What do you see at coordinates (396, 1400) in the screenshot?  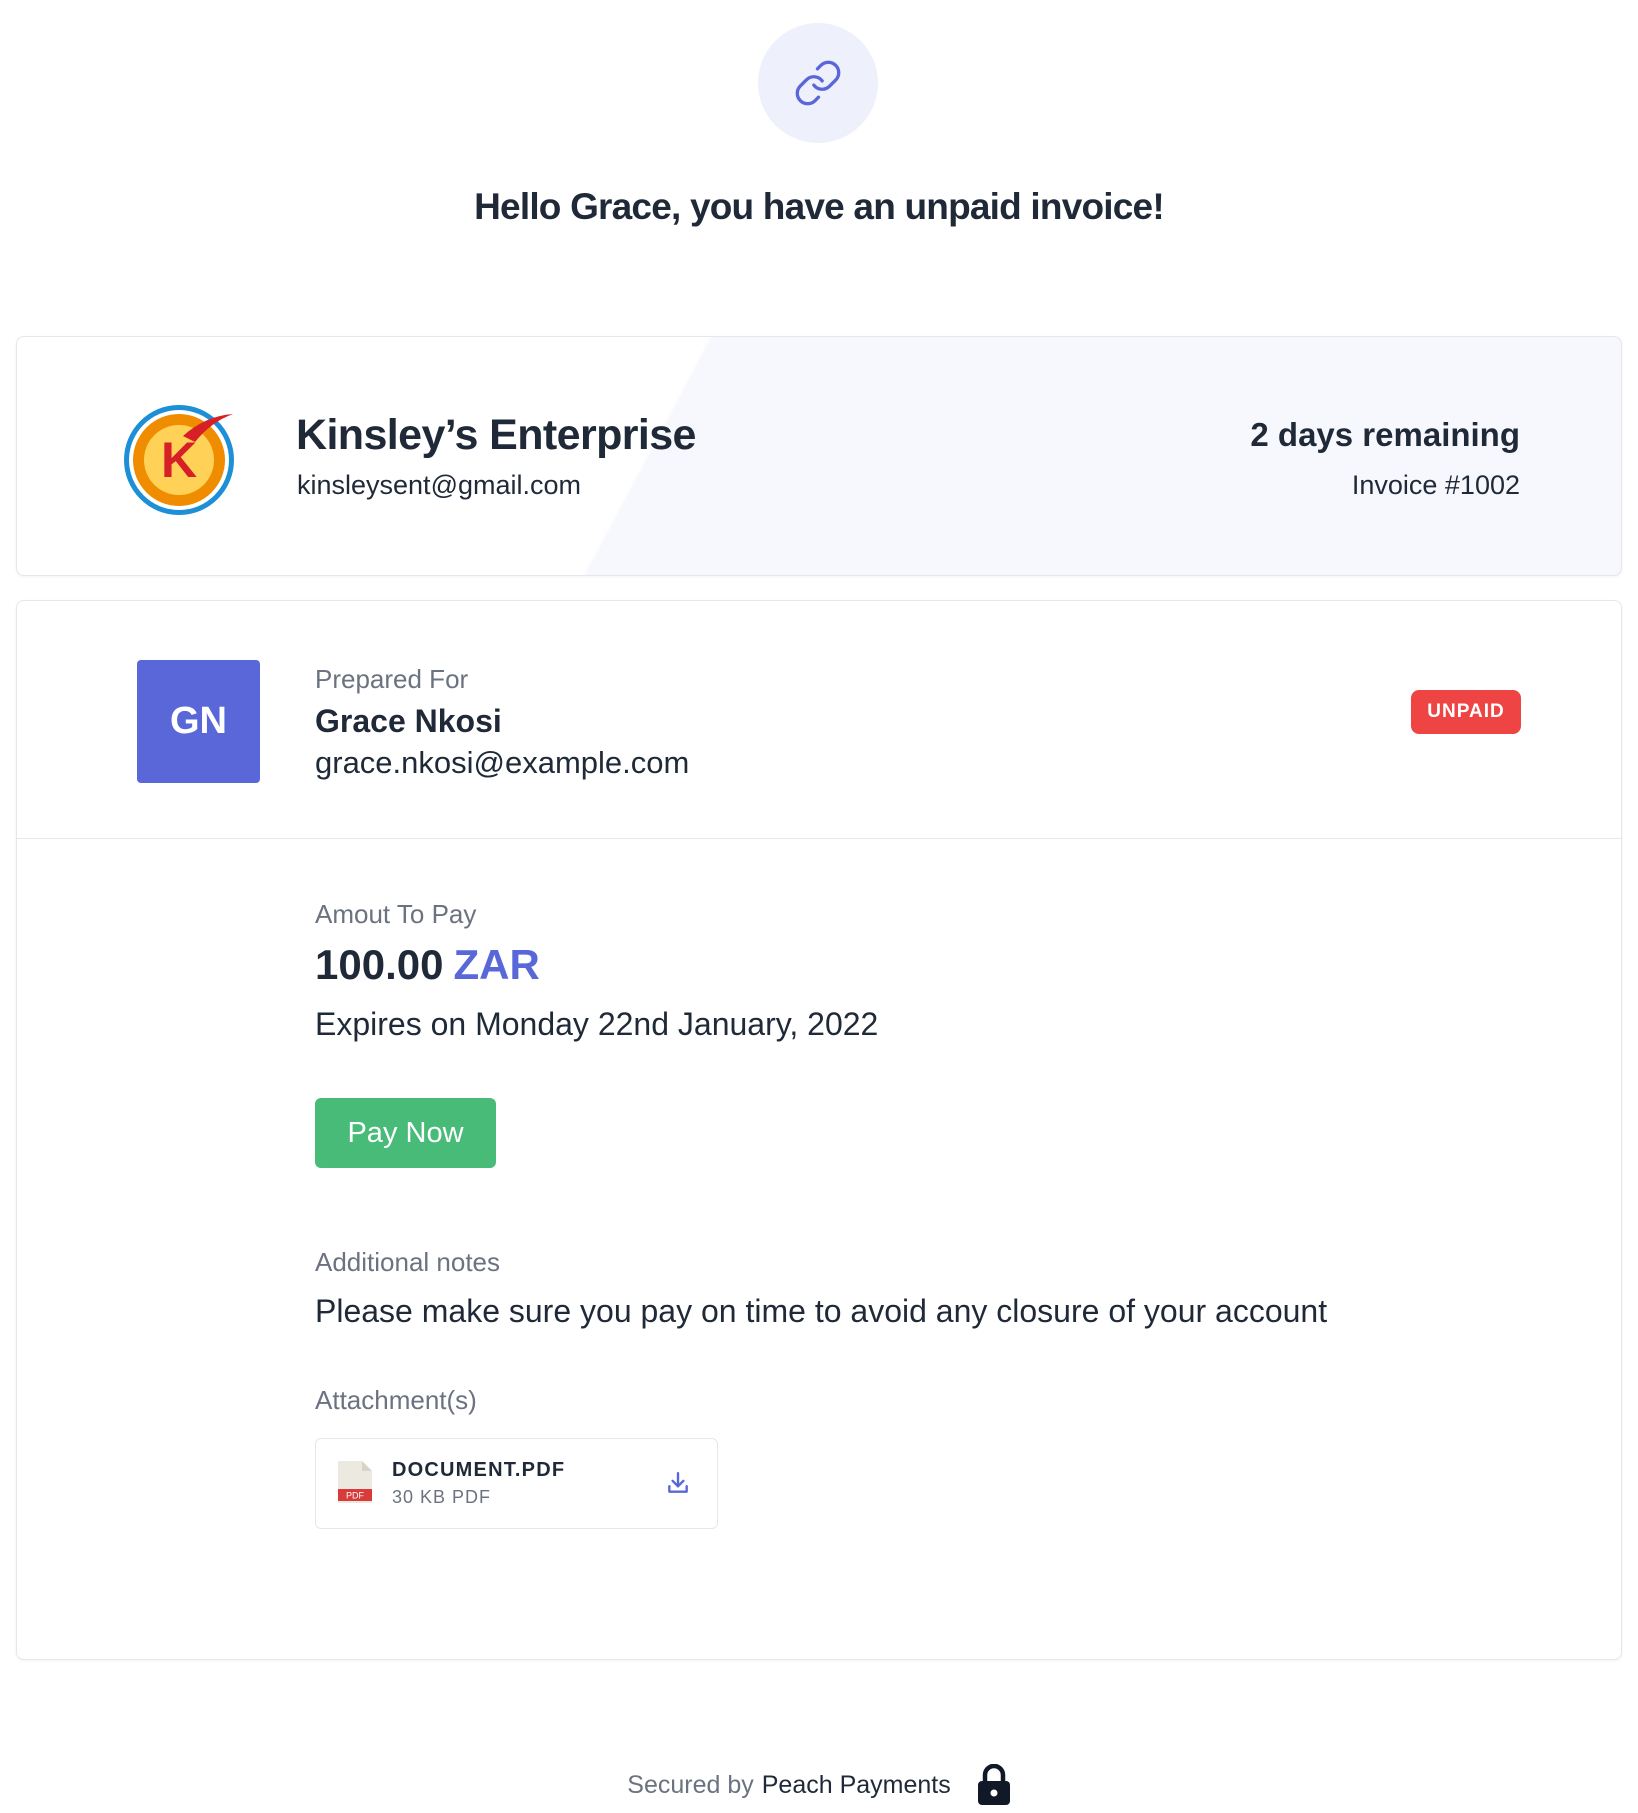 I see `attachments-label: Attachment(s)` at bounding box center [396, 1400].